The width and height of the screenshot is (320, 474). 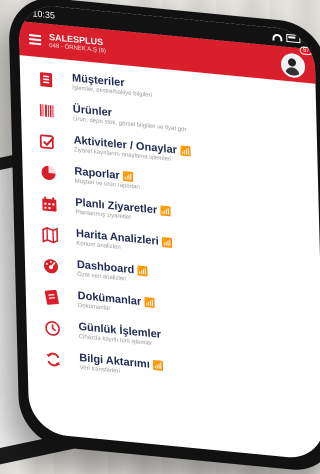 I want to click on notification-badge: 57, so click(x=306, y=51).